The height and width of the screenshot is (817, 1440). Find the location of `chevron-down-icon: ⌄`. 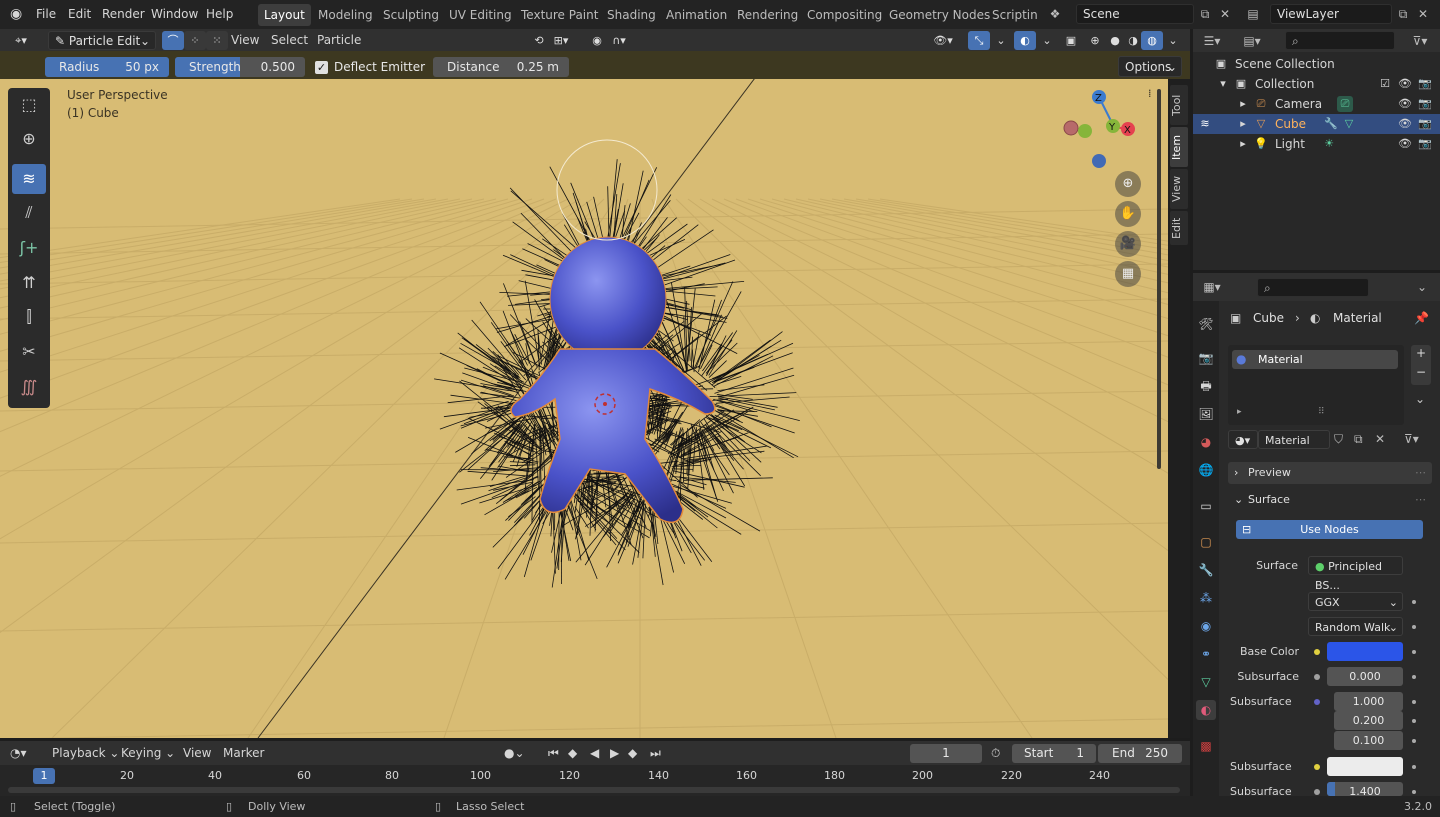

chevron-down-icon: ⌄ is located at coordinates (1422, 287).